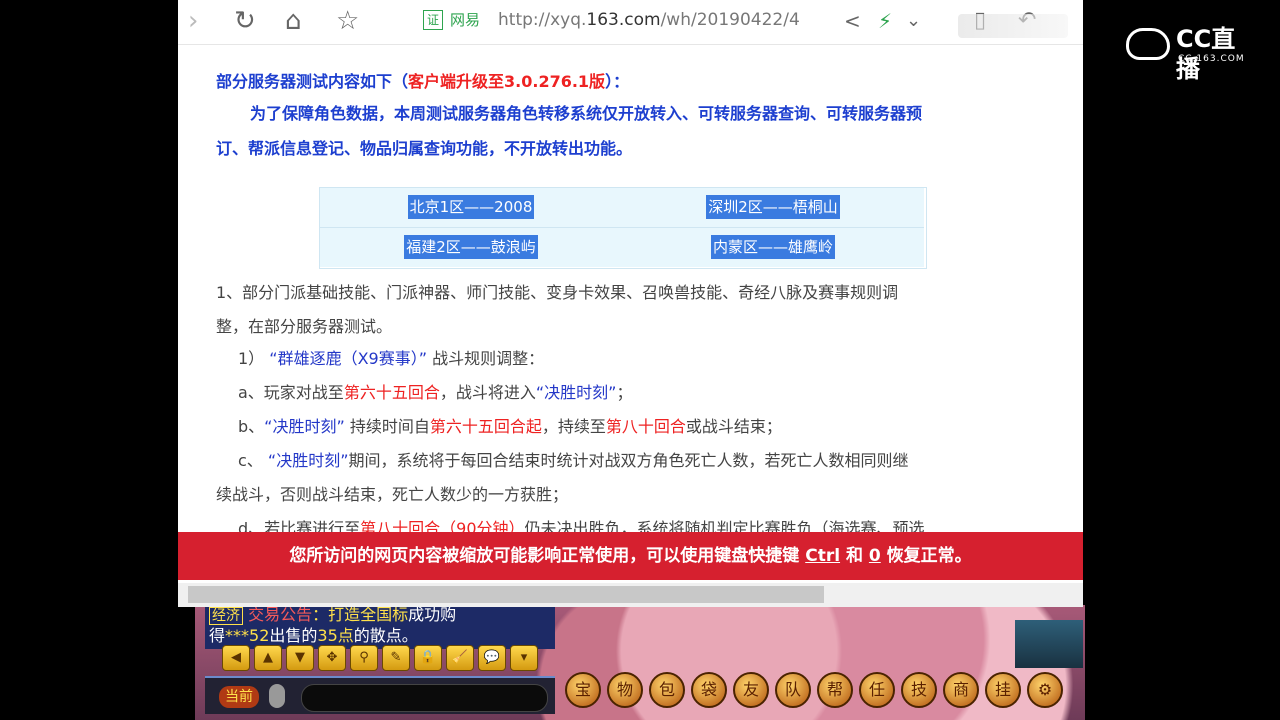 This screenshot has height=720, width=1280. What do you see at coordinates (1003, 690) in the screenshot?
I see `game-item-icon: 挂` at bounding box center [1003, 690].